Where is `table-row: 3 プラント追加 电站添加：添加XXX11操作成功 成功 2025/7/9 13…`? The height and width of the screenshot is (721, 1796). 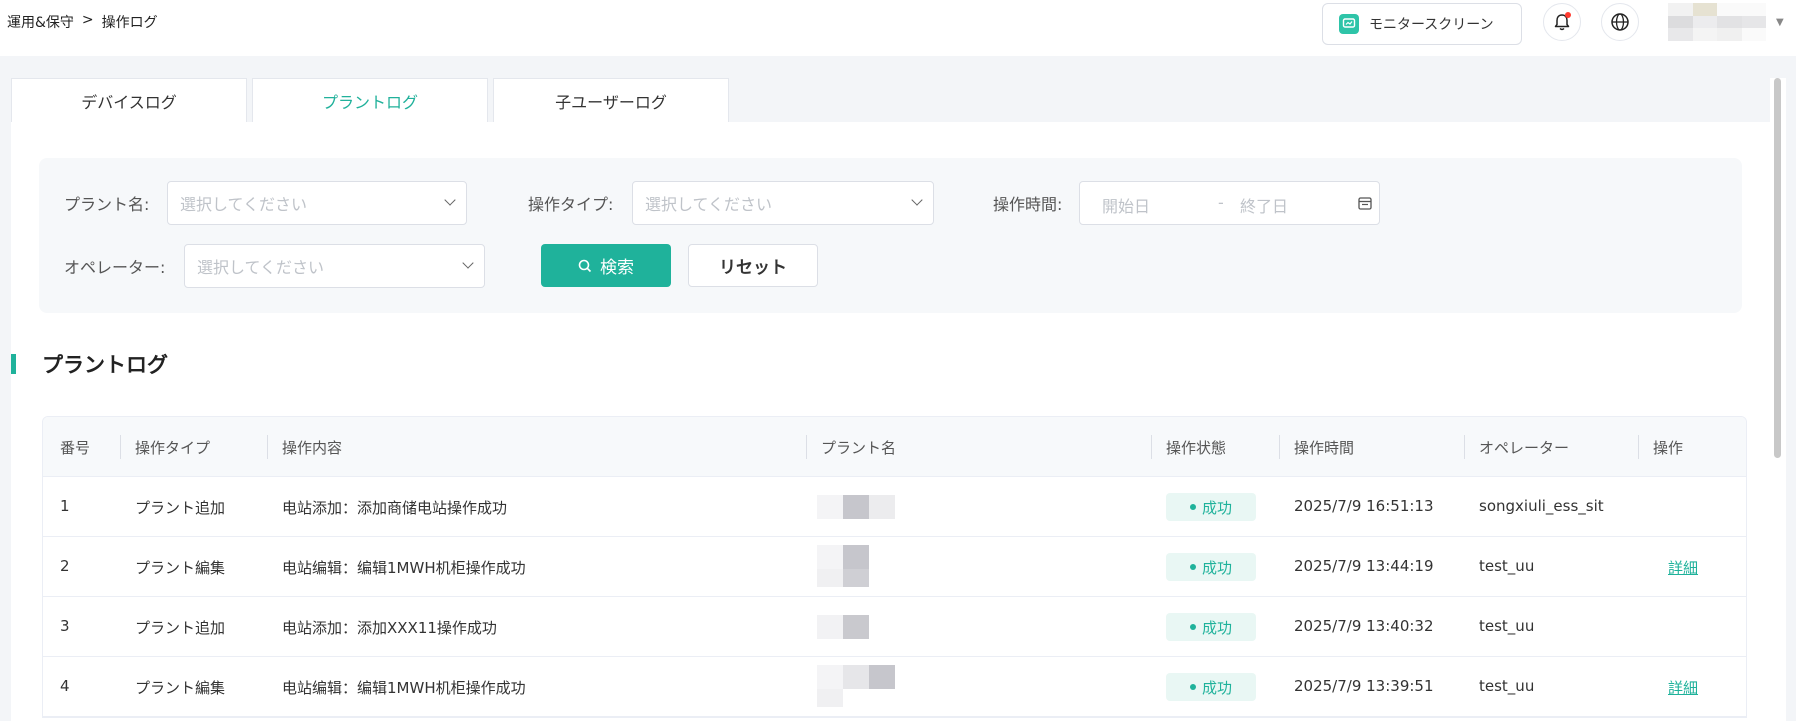 table-row: 3 プラント追加 电站添加：添加XXX11操作成功 成功 2025/7/9 13… is located at coordinates (894, 627).